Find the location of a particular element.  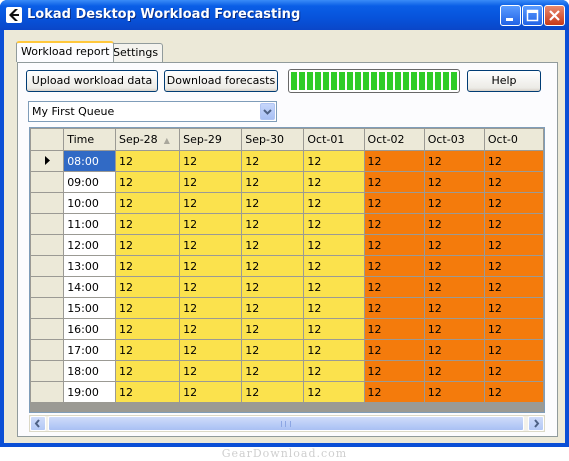

time-cell: 18:00 is located at coordinates (89, 371).